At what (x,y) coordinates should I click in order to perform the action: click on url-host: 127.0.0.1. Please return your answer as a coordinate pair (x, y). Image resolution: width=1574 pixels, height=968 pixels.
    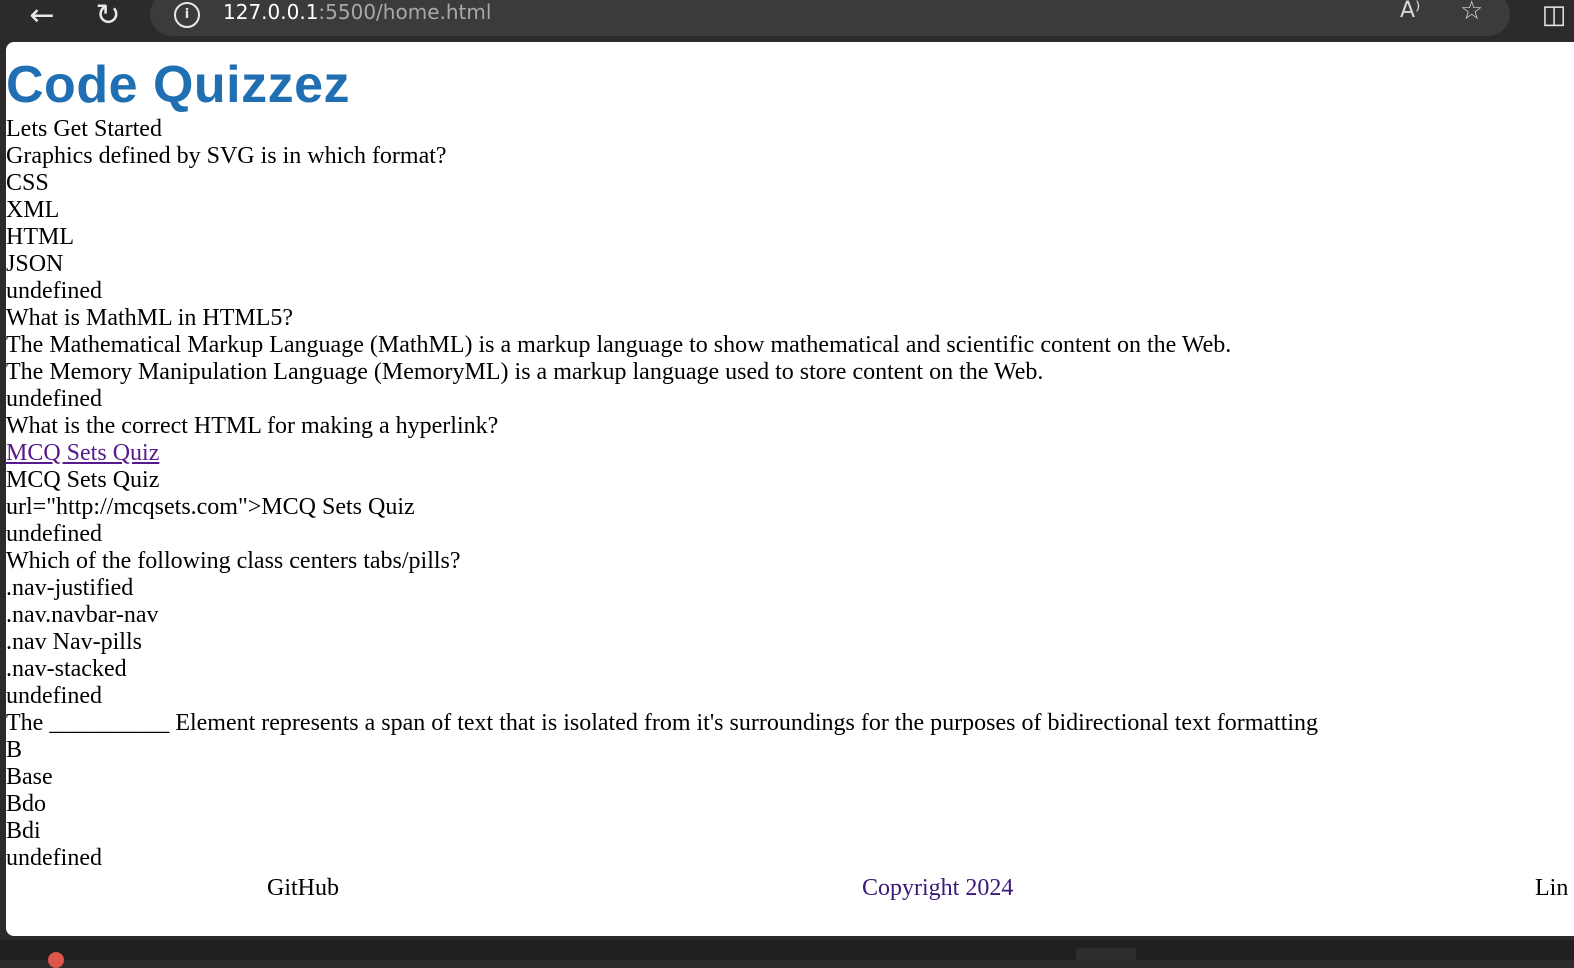
    Looking at the image, I should click on (271, 12).